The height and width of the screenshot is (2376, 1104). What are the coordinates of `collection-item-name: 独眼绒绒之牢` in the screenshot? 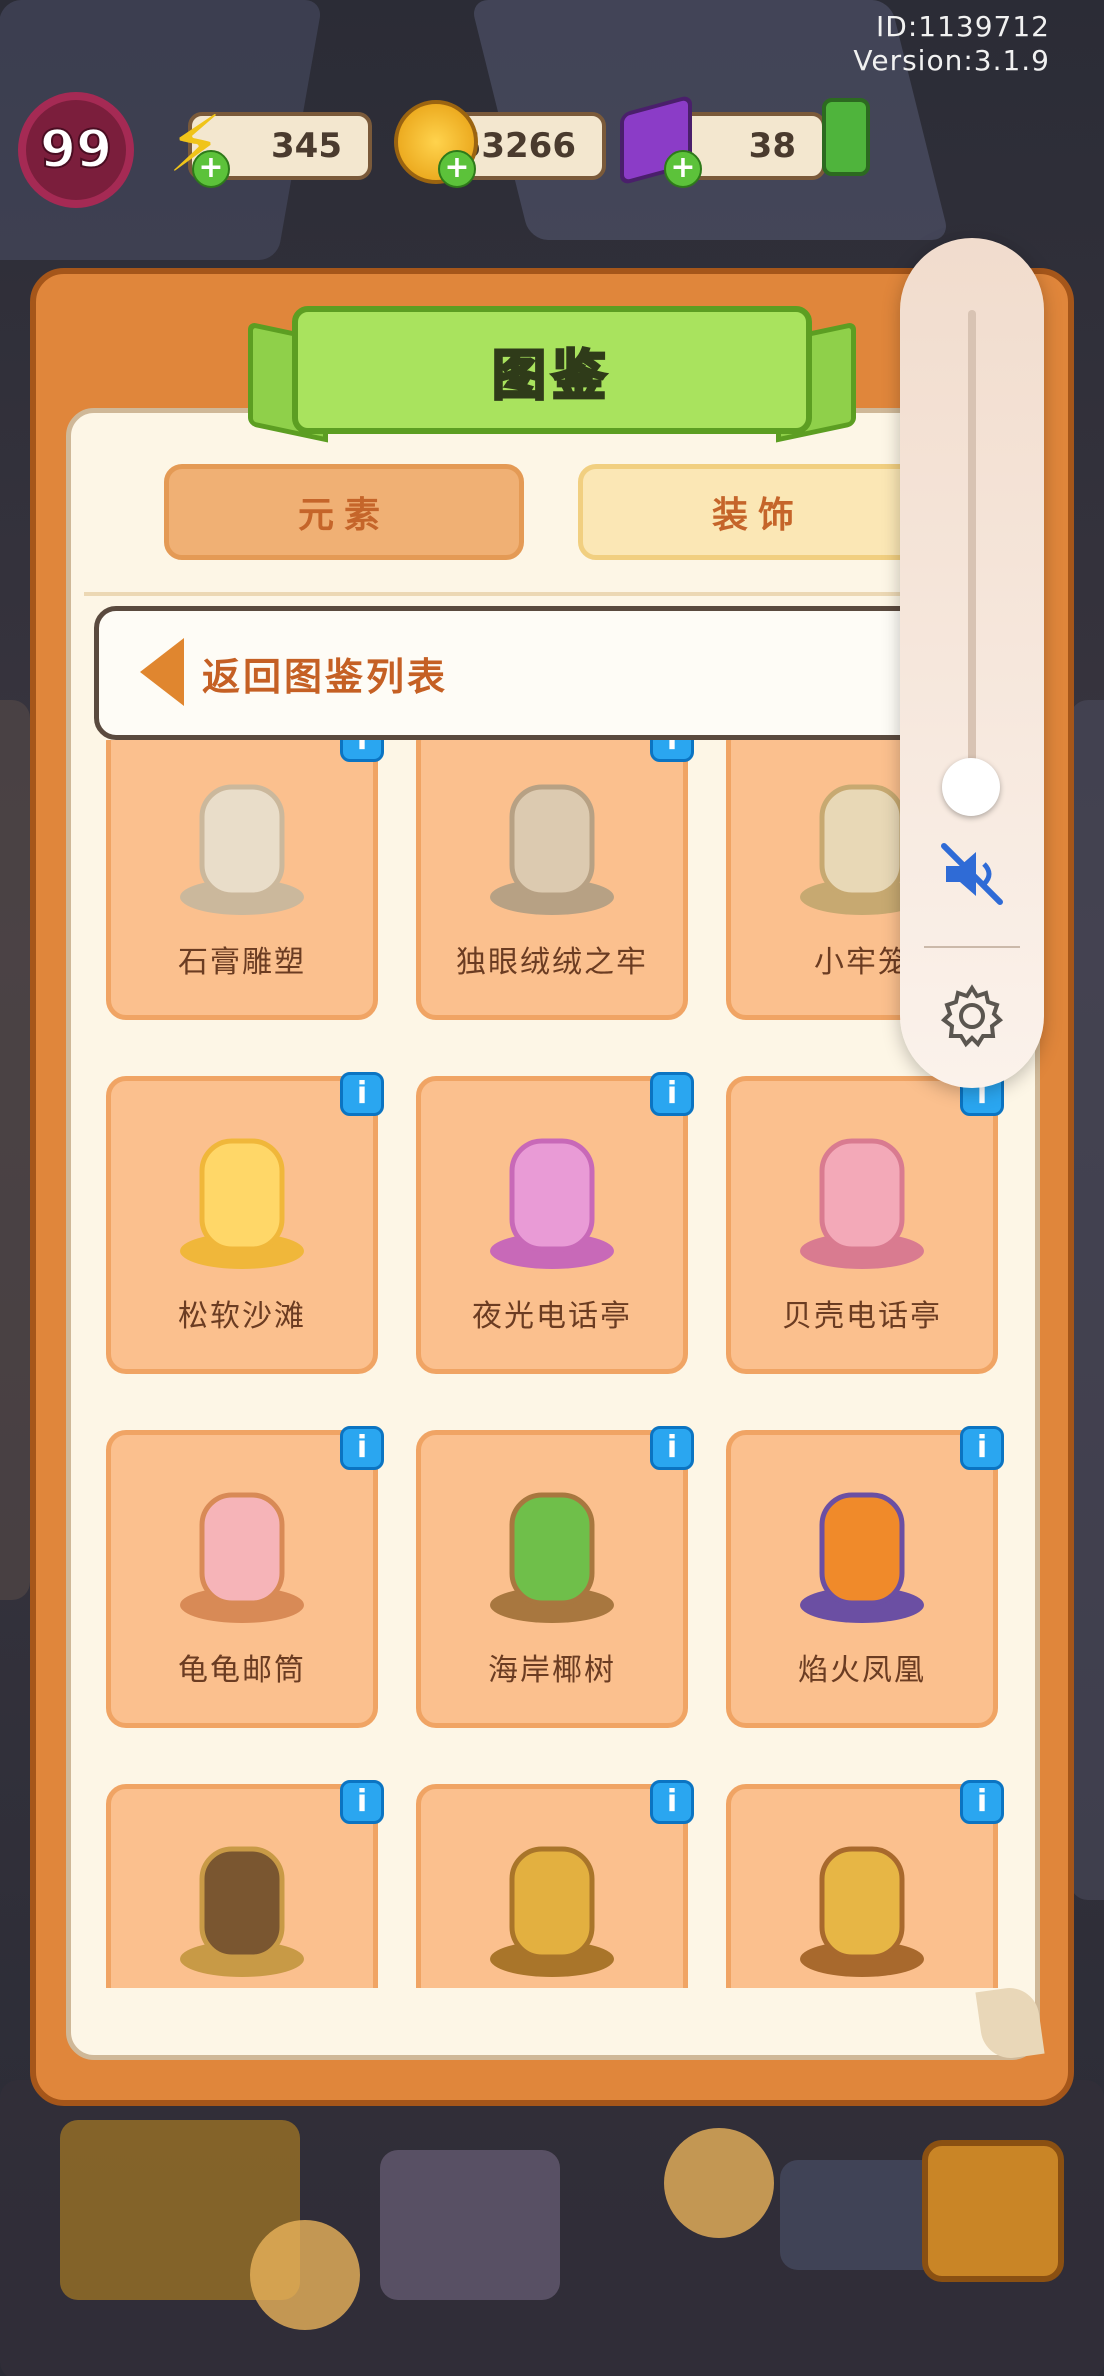 It's located at (552, 962).